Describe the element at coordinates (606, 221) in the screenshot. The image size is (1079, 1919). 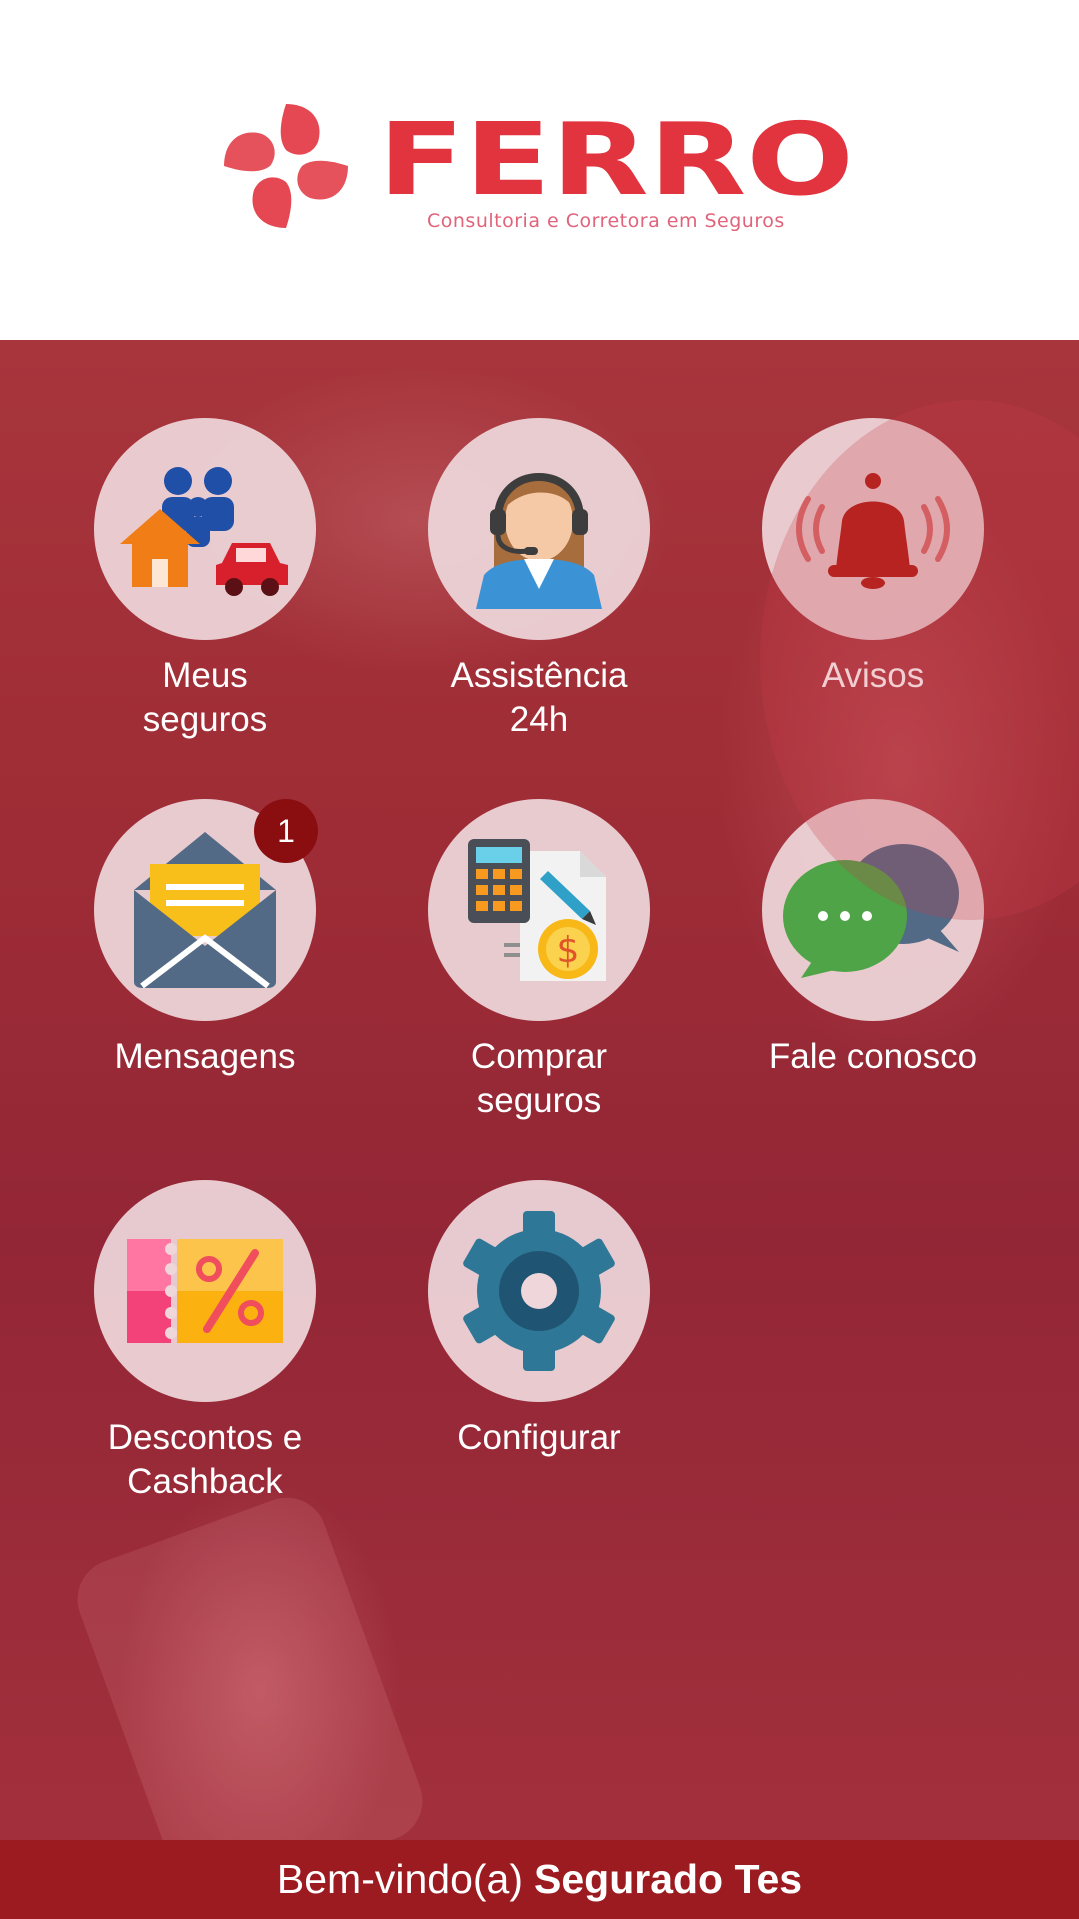
I see `brand-tagline: Consultoria e Corretora em Seguros` at that location.